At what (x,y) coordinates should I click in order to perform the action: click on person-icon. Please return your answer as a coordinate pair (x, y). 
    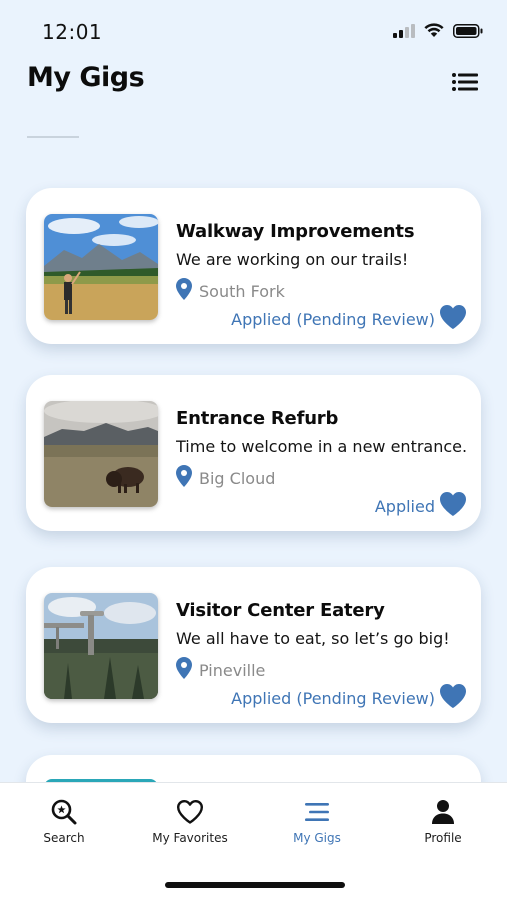
    Looking at the image, I should click on (443, 812).